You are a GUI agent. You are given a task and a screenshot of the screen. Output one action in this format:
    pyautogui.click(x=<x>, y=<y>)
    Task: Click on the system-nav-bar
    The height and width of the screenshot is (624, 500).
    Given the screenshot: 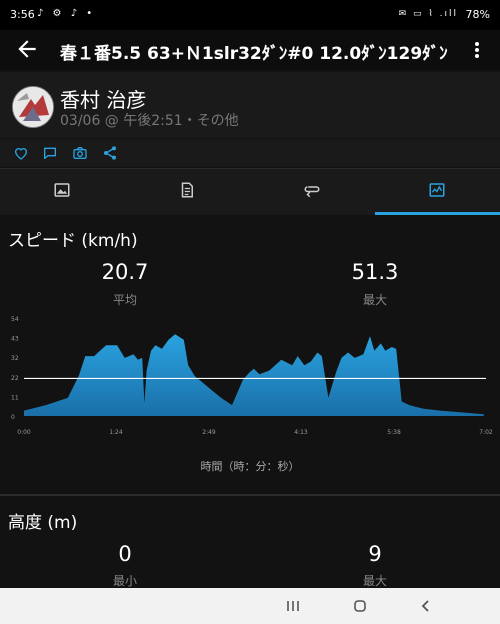 What is the action you would take?
    pyautogui.click(x=250, y=606)
    